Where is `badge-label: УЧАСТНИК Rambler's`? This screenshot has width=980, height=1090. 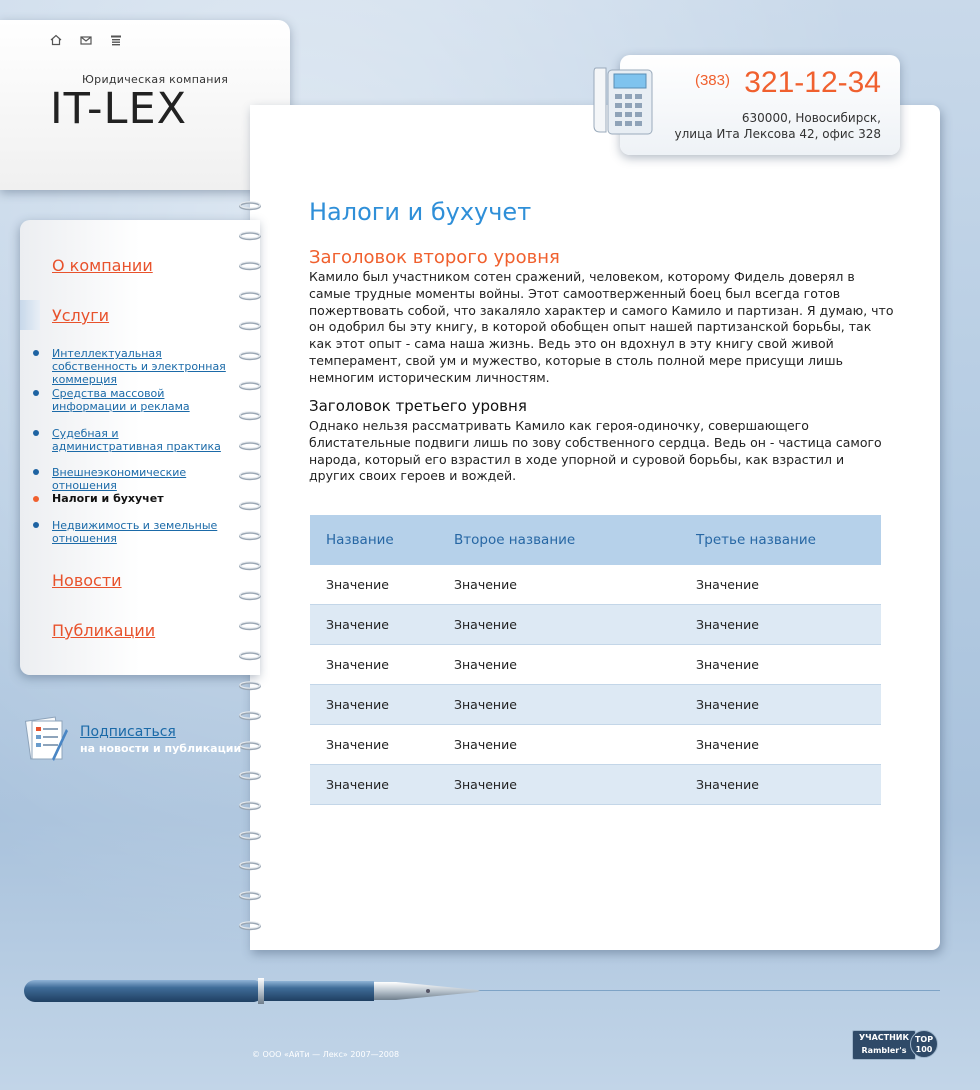 badge-label: УЧАСТНИК Rambler's is located at coordinates (884, 1045).